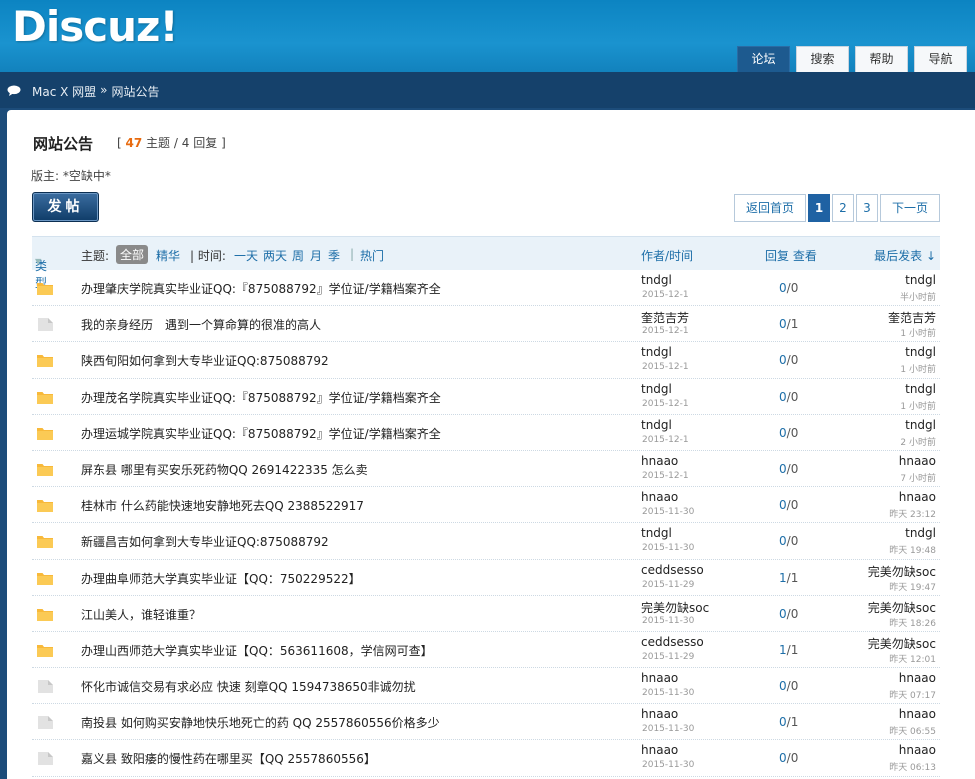  What do you see at coordinates (64, 91) in the screenshot?
I see `breadcrumb-site-link: Mac X 网盟` at bounding box center [64, 91].